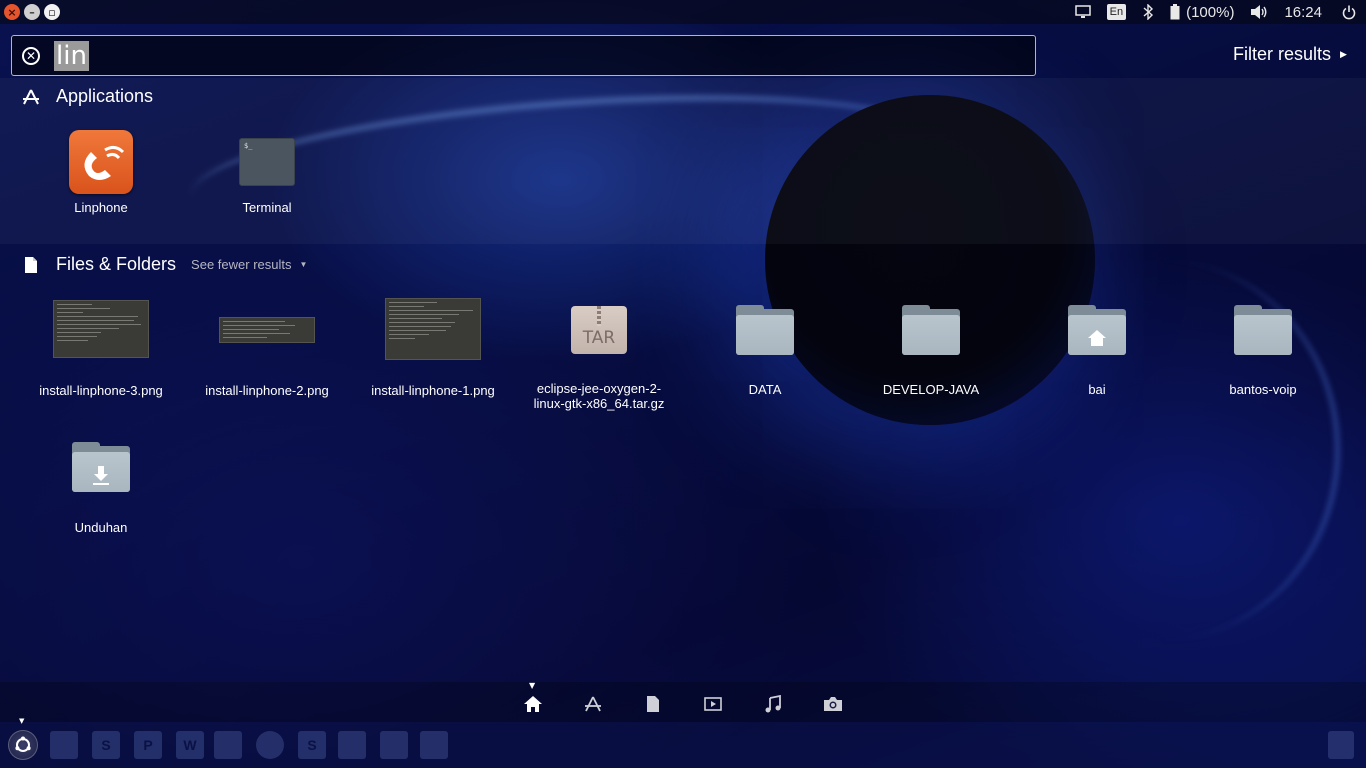 The width and height of the screenshot is (1366, 768). Describe the element at coordinates (190, 745) in the screenshot. I see `launcher-writer-icon: W` at that location.